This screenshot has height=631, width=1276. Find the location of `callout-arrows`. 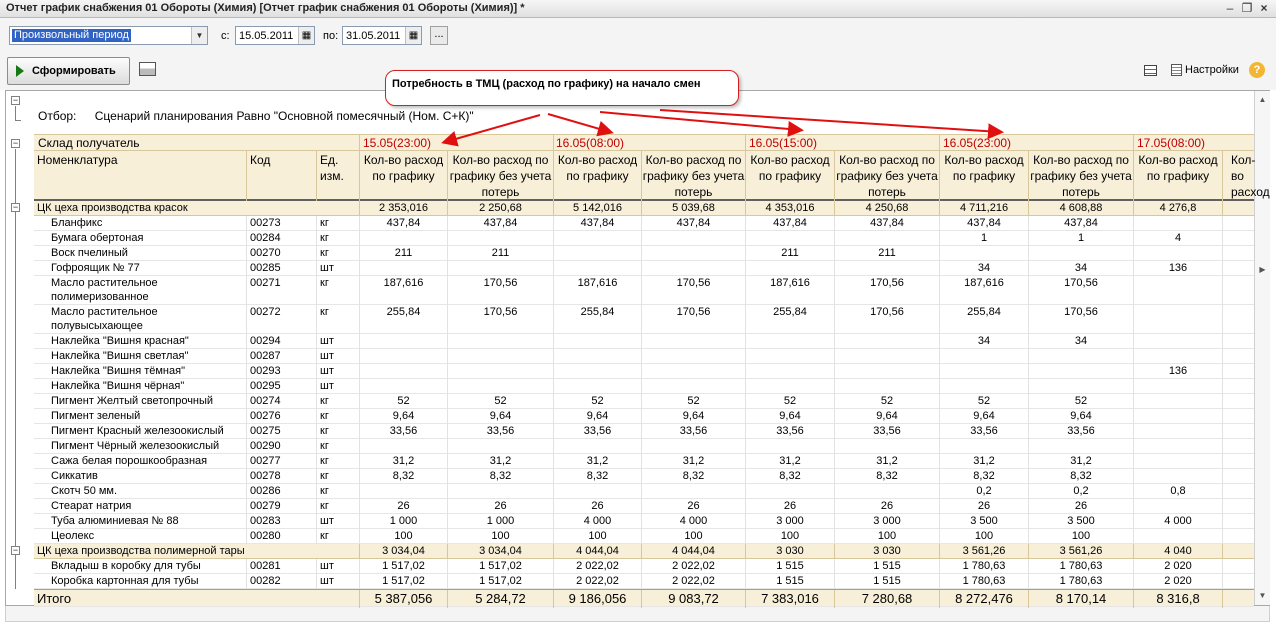

callout-arrows is located at coordinates (722, 128).